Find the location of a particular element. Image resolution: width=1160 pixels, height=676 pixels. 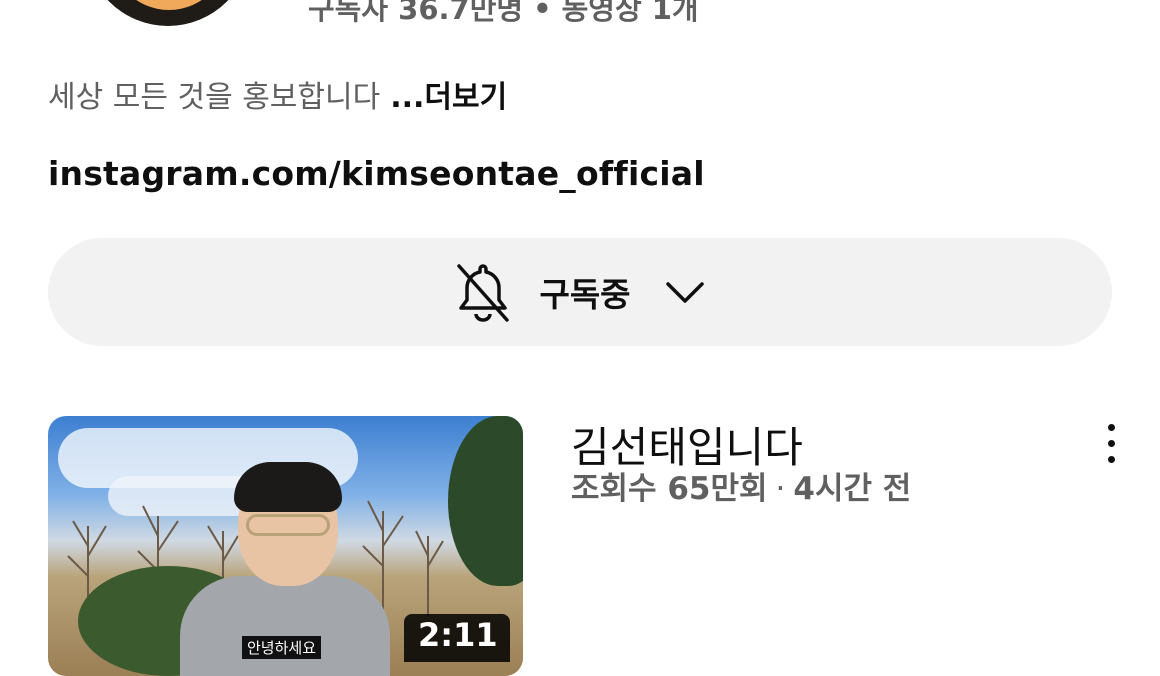

upload-age: 4시간 전 is located at coordinates (852, 489).